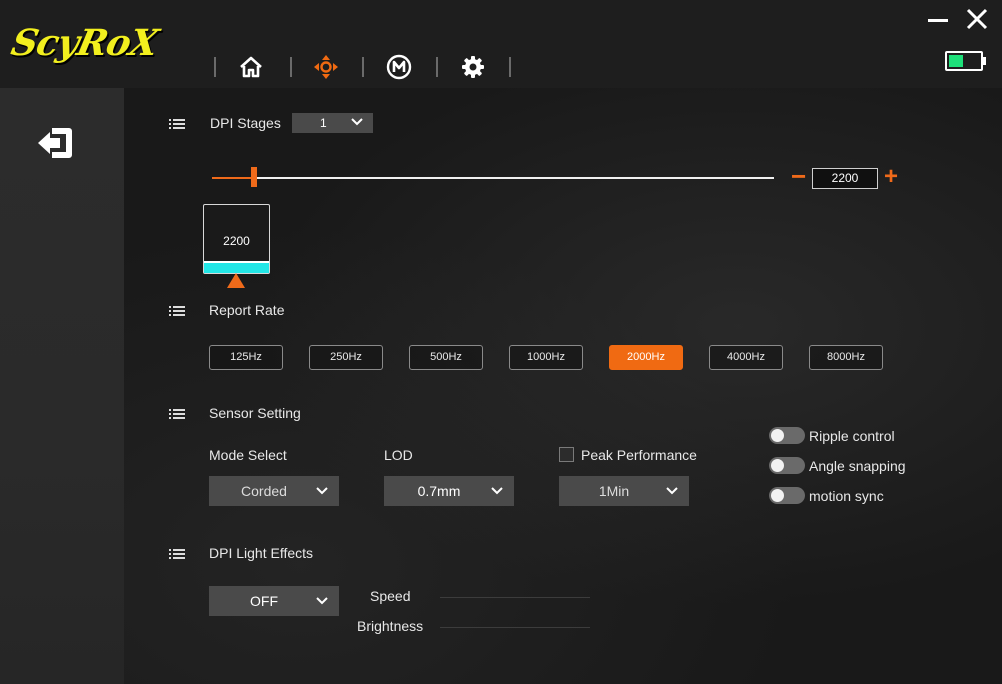  What do you see at coordinates (261, 553) in the screenshot?
I see `dpi-light-effects-title: DPI Light Effects` at bounding box center [261, 553].